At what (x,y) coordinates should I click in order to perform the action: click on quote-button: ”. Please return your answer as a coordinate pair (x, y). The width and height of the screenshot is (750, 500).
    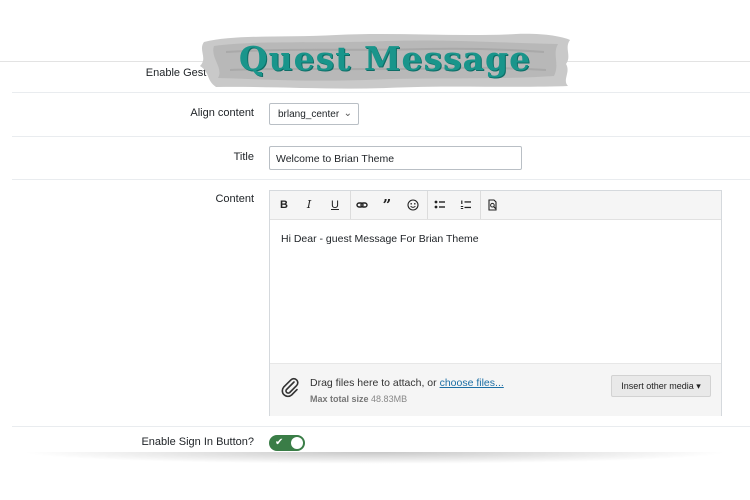
    Looking at the image, I should click on (387, 205).